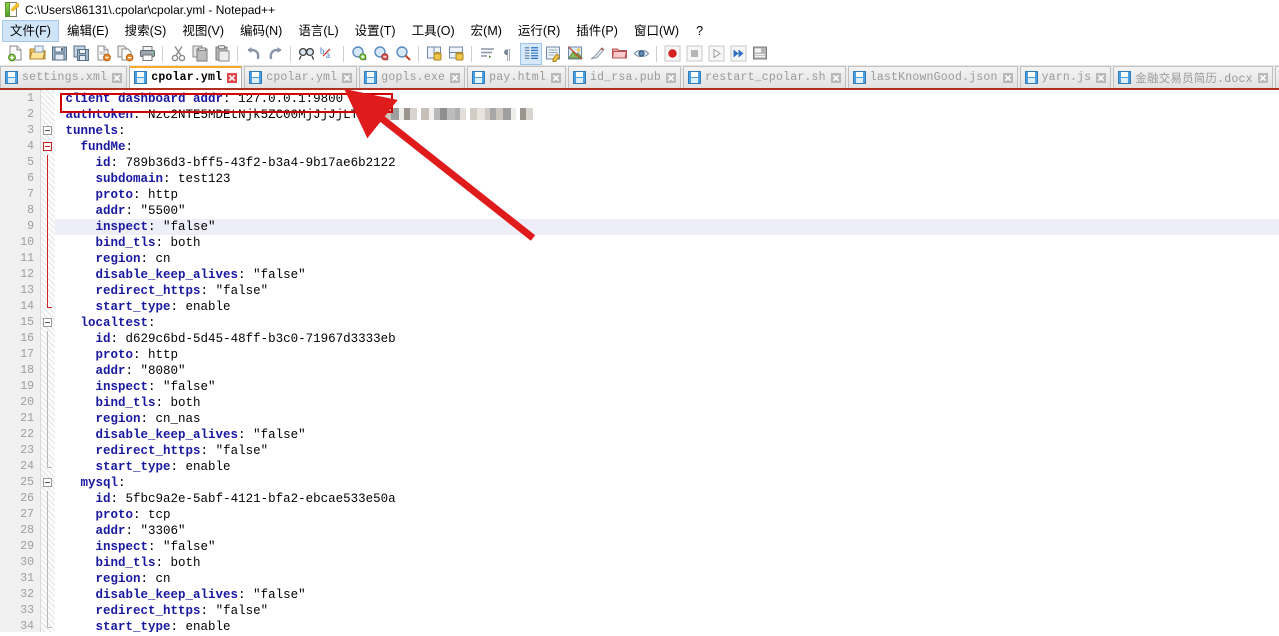 The width and height of the screenshot is (1279, 636). What do you see at coordinates (667, 179) in the screenshot?
I see `code-line: subdomain: test123` at bounding box center [667, 179].